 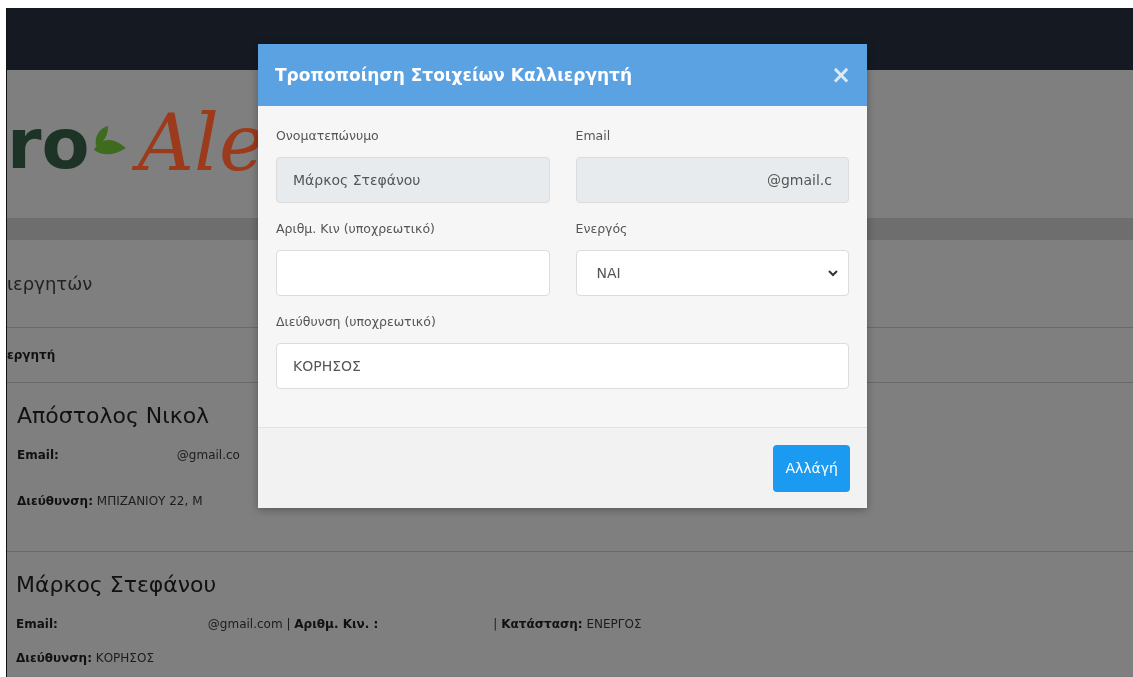 I want to click on chevron-down-icon, so click(x=833, y=273).